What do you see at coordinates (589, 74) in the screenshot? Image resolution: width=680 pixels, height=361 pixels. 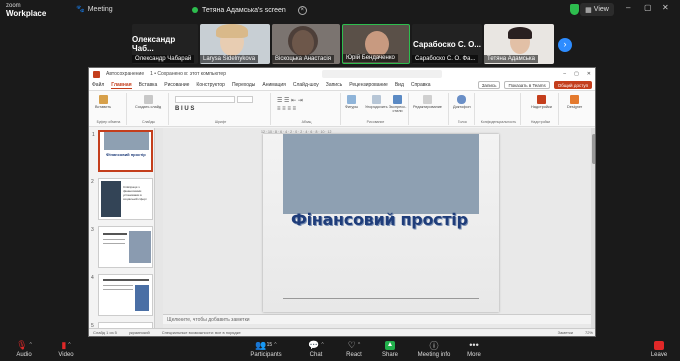 I see `close-icon: ✕` at bounding box center [589, 74].